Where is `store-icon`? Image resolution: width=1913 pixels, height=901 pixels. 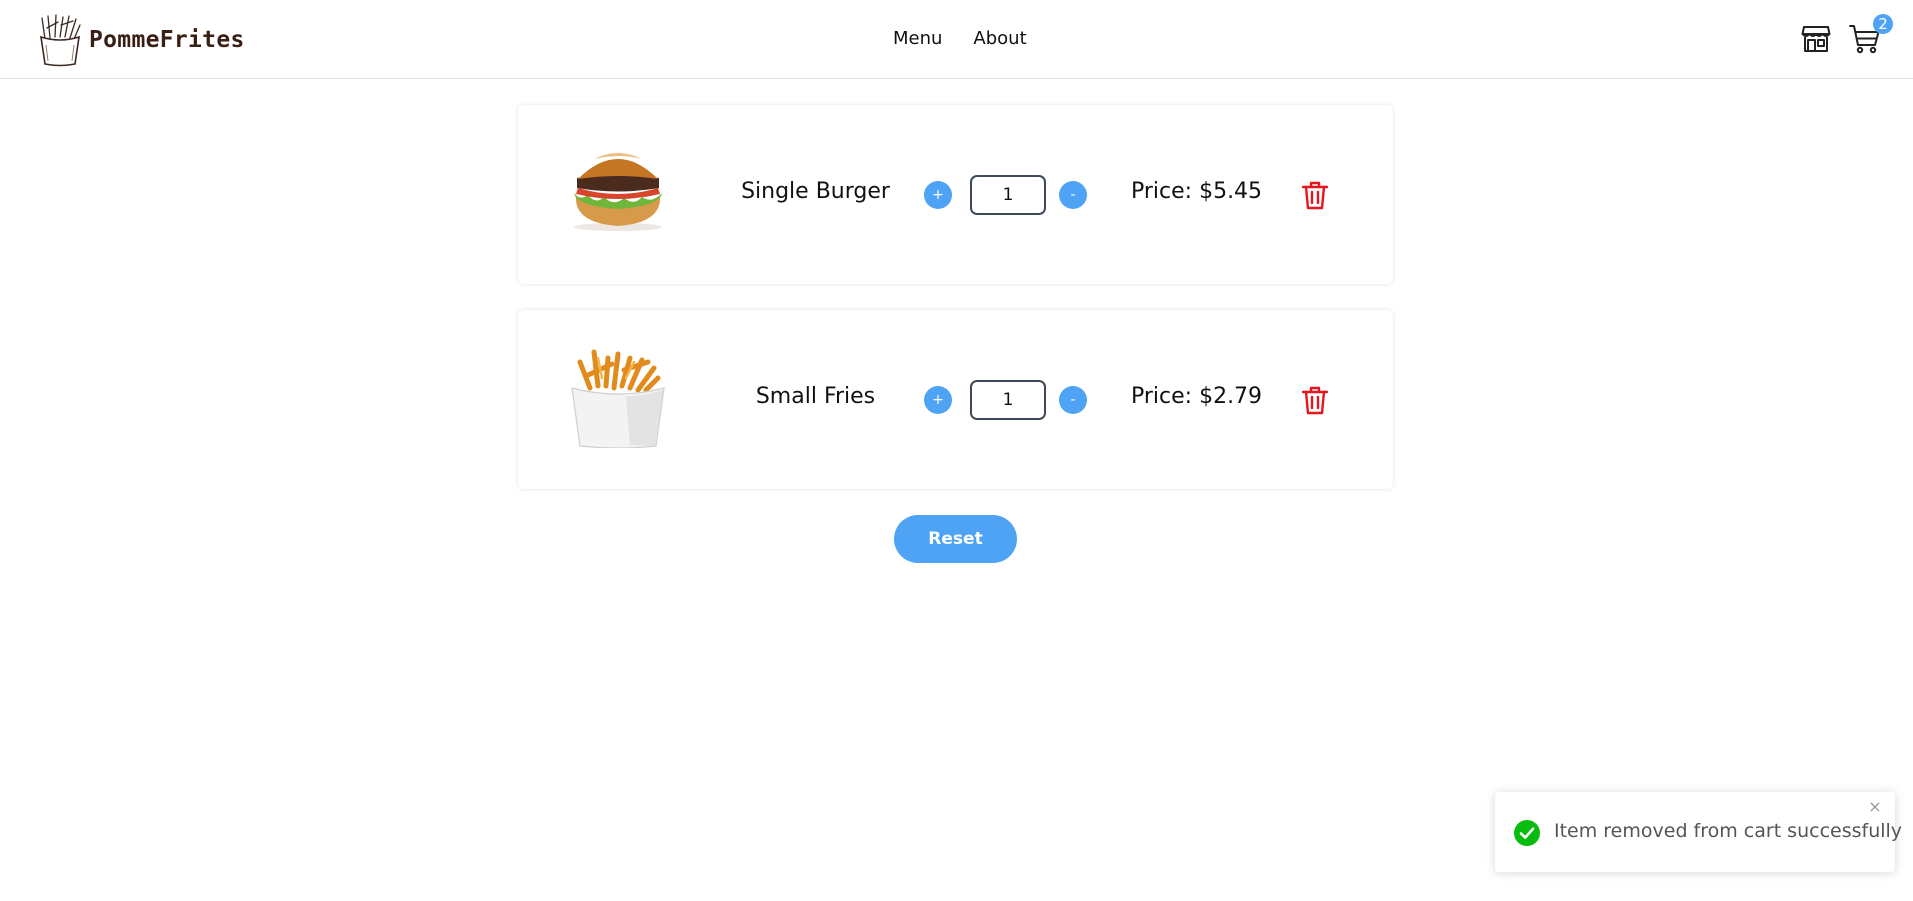 store-icon is located at coordinates (1816, 38).